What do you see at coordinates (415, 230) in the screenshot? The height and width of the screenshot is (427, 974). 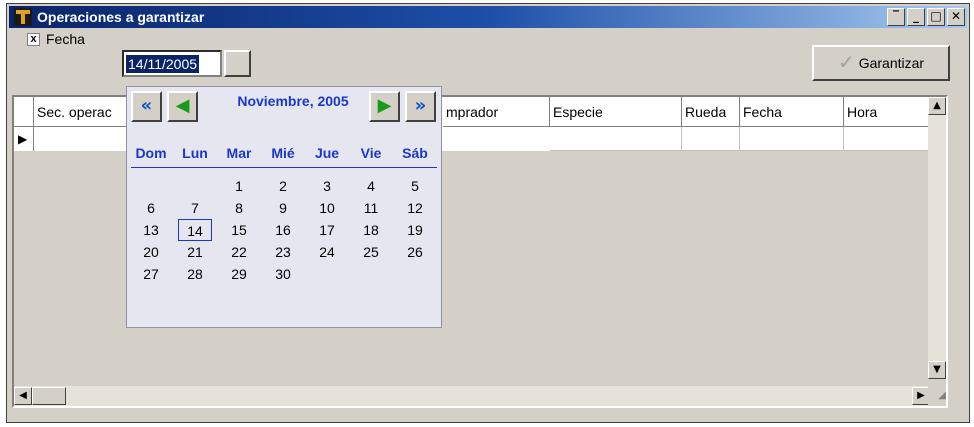 I see `calendar-day: 19` at bounding box center [415, 230].